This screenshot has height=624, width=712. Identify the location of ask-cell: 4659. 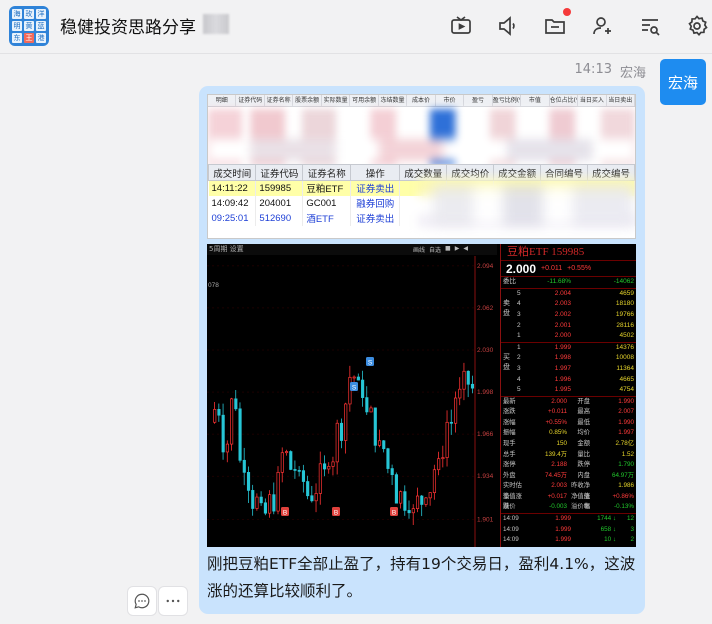
(626, 293).